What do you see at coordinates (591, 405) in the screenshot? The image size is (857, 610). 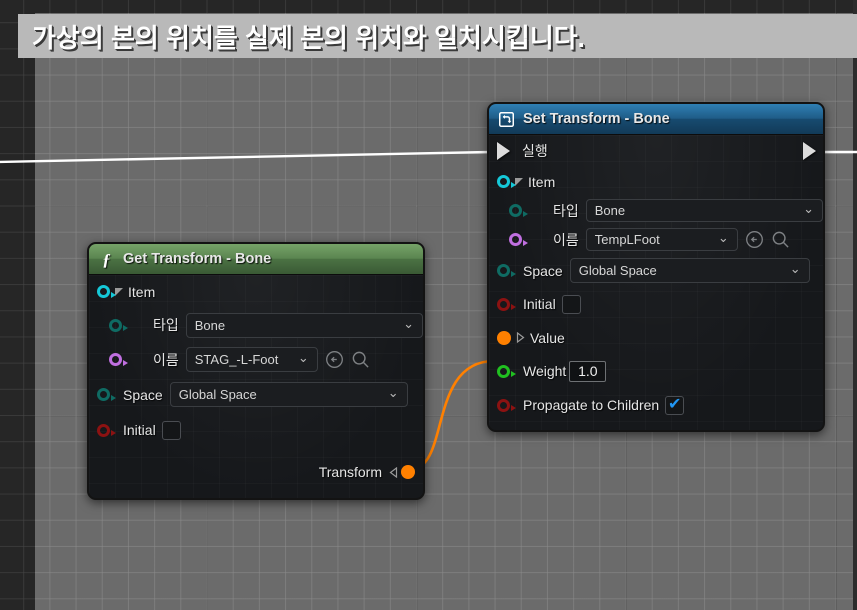 I see `propagate-label: Propagate to Children` at bounding box center [591, 405].